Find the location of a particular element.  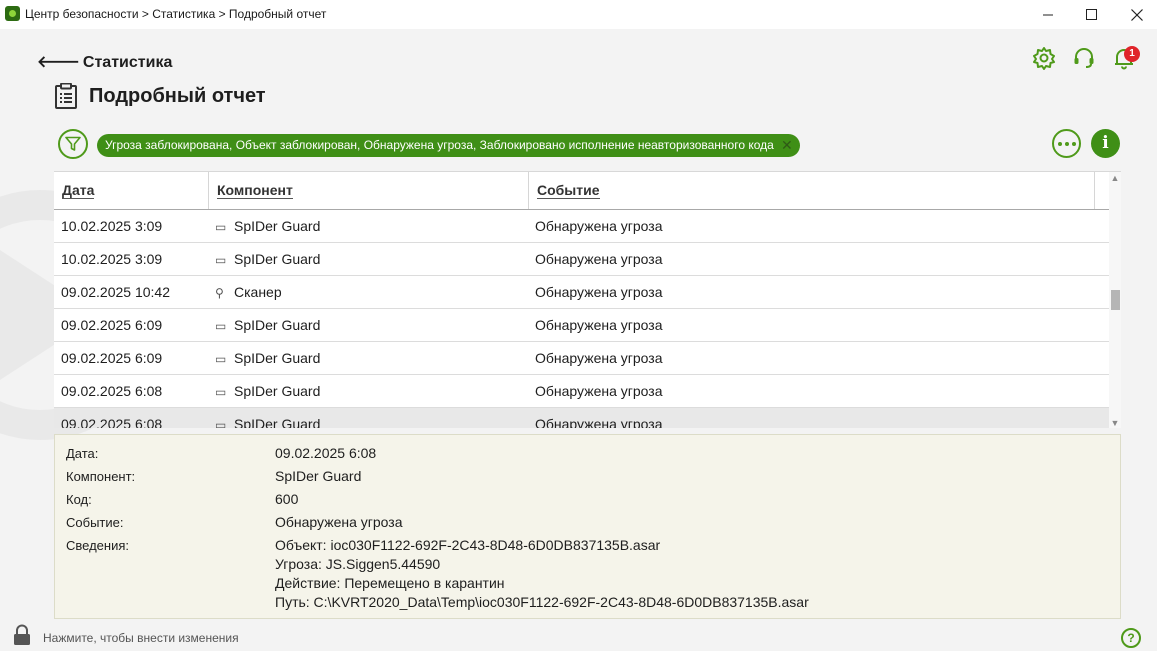

component-name: Сканер is located at coordinates (258, 292).